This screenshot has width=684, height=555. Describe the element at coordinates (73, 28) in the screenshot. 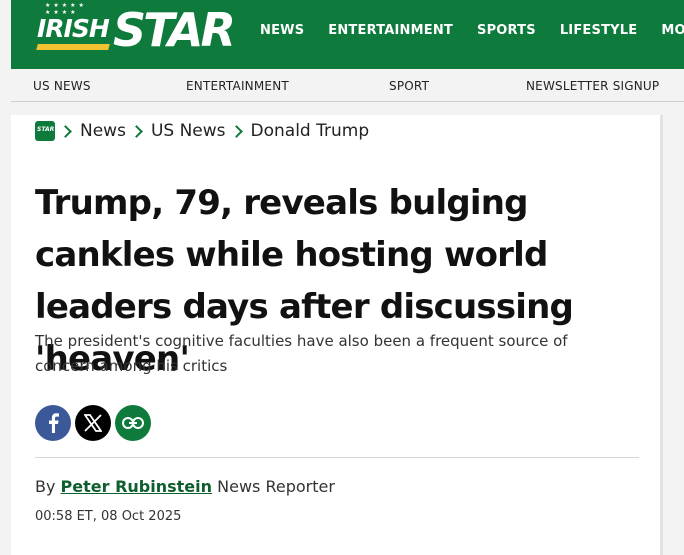

I see `logo-irish-text: IRISH` at that location.